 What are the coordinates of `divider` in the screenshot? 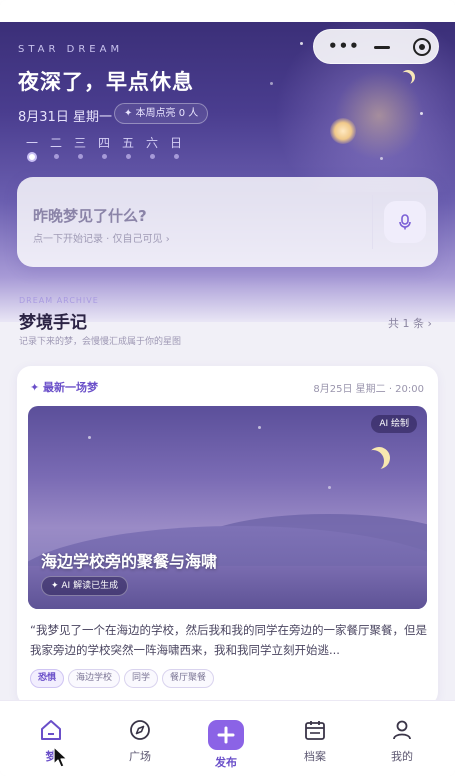 It's located at (372, 222).